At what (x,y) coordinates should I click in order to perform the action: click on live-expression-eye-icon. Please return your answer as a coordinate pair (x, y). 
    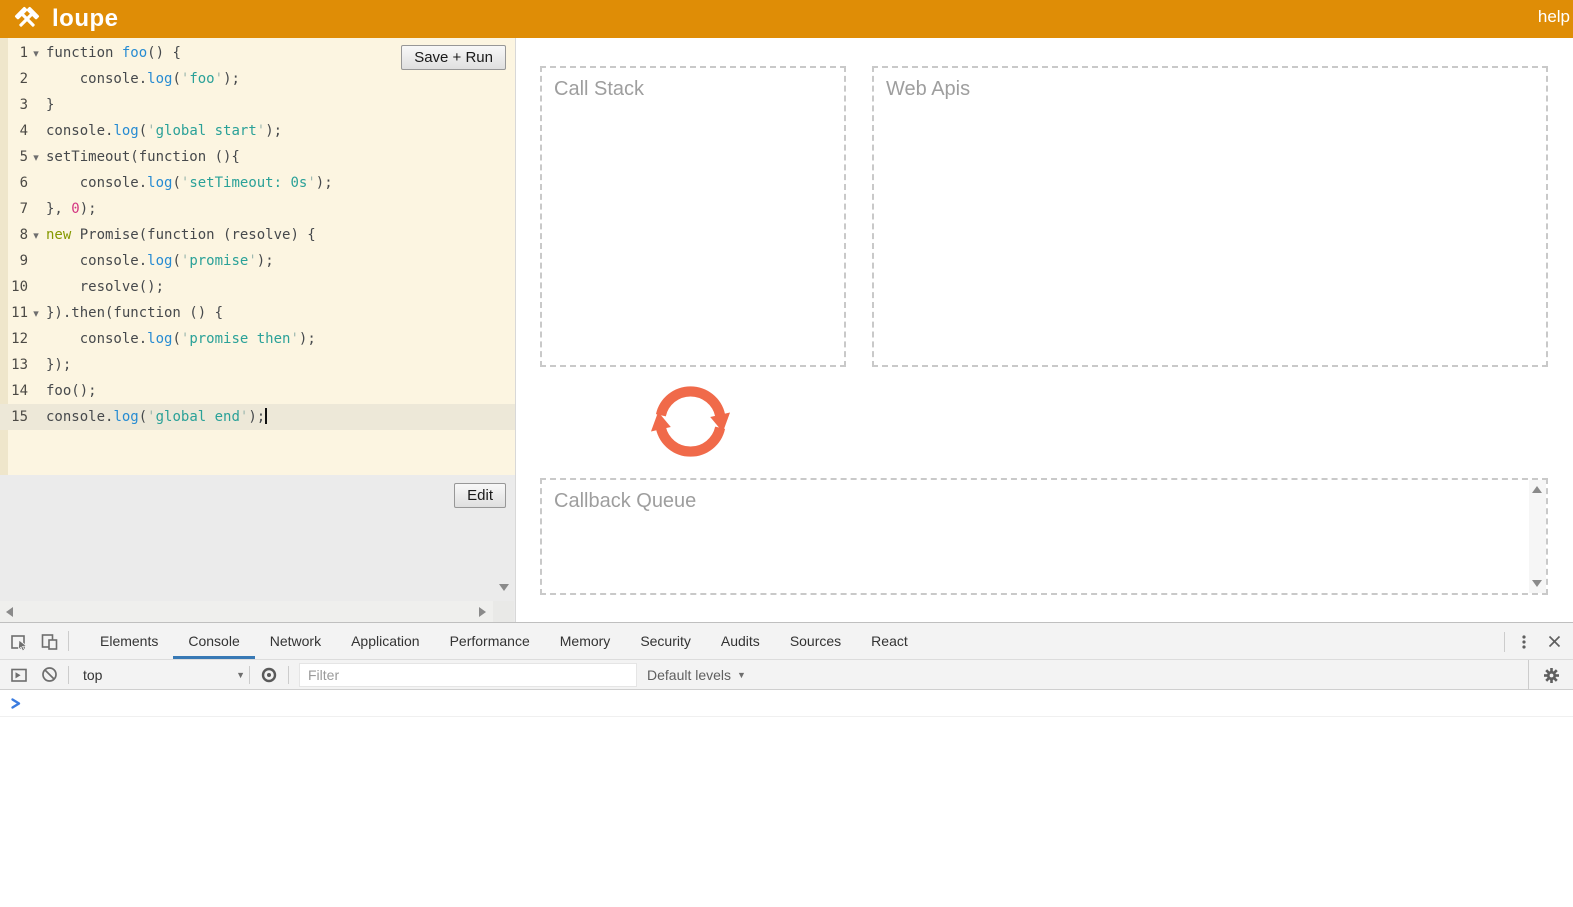
    Looking at the image, I should click on (269, 675).